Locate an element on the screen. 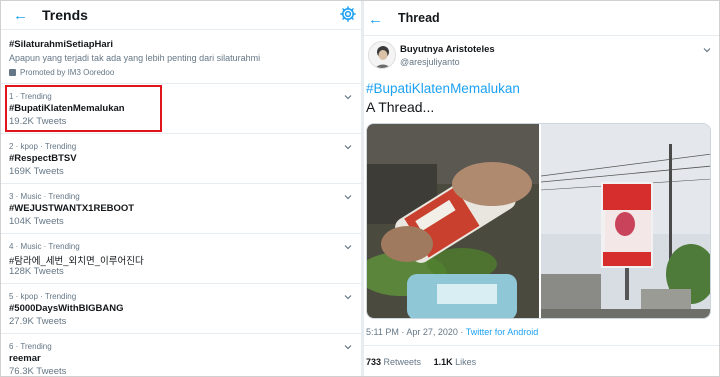  trends-header: ← Trends is located at coordinates (181, 15).